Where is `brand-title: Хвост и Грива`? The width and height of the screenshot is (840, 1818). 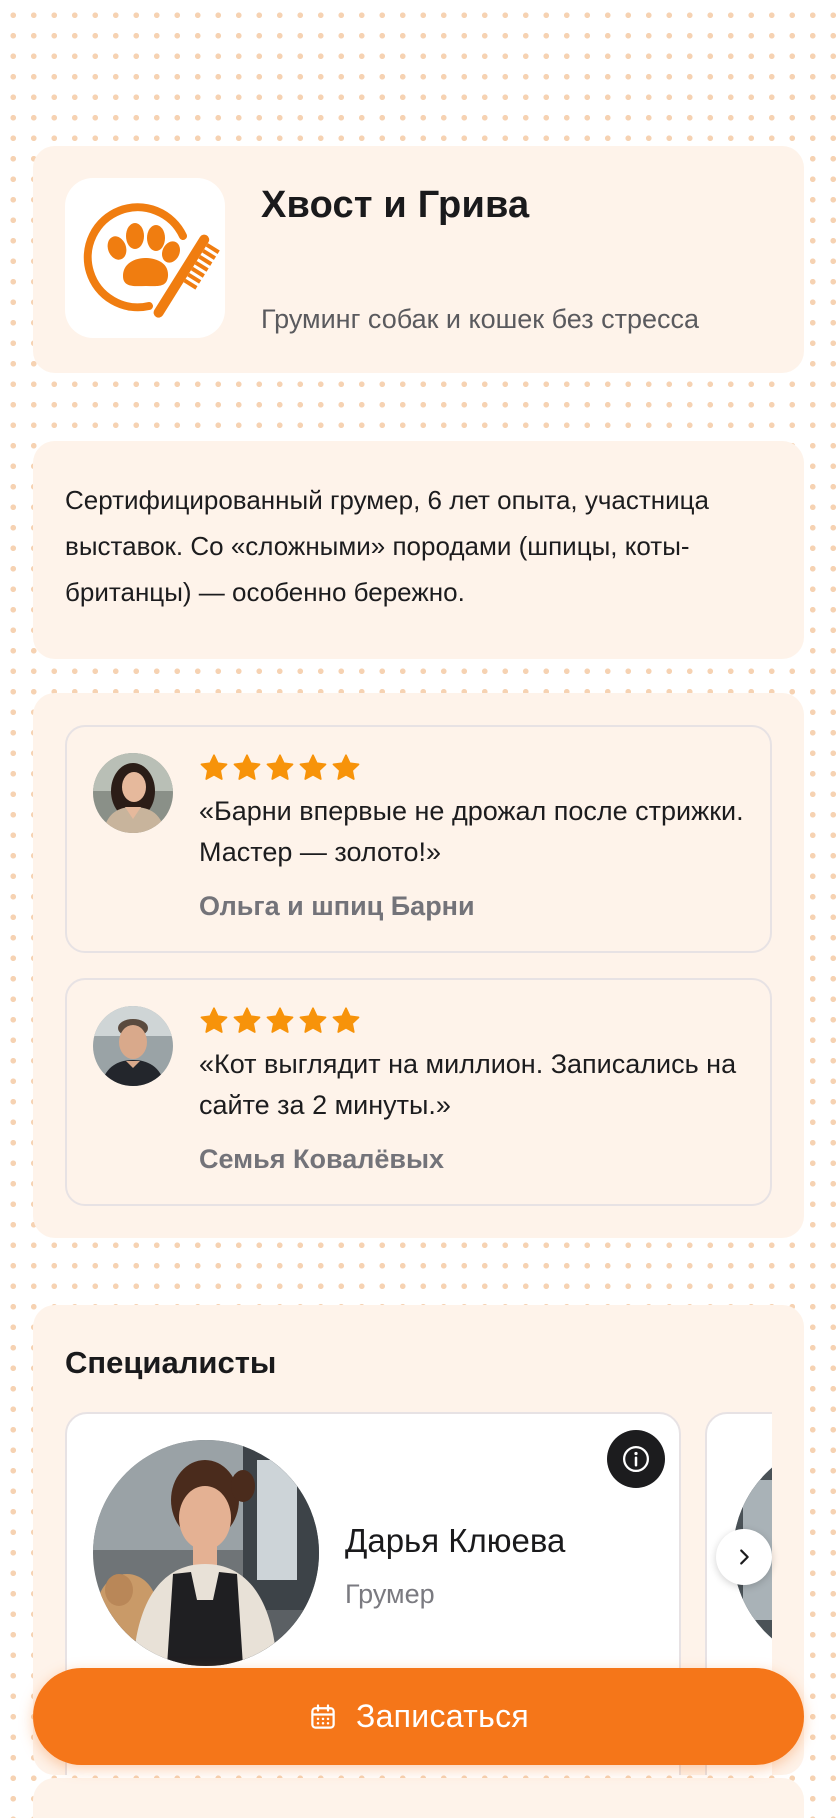
brand-title: Хвост и Грива is located at coordinates (395, 205).